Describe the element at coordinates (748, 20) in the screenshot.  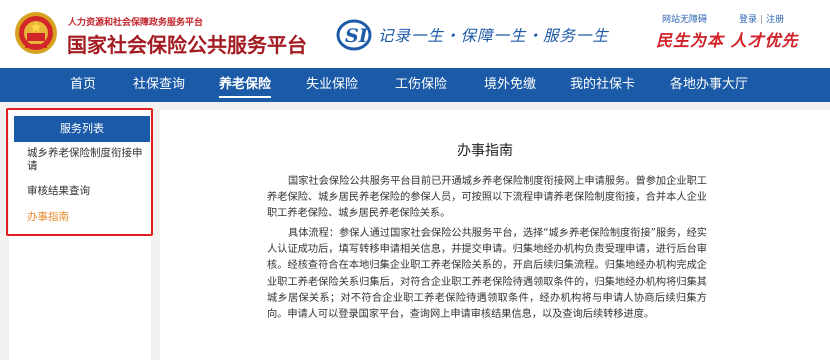
I see `login-link: 登录` at that location.